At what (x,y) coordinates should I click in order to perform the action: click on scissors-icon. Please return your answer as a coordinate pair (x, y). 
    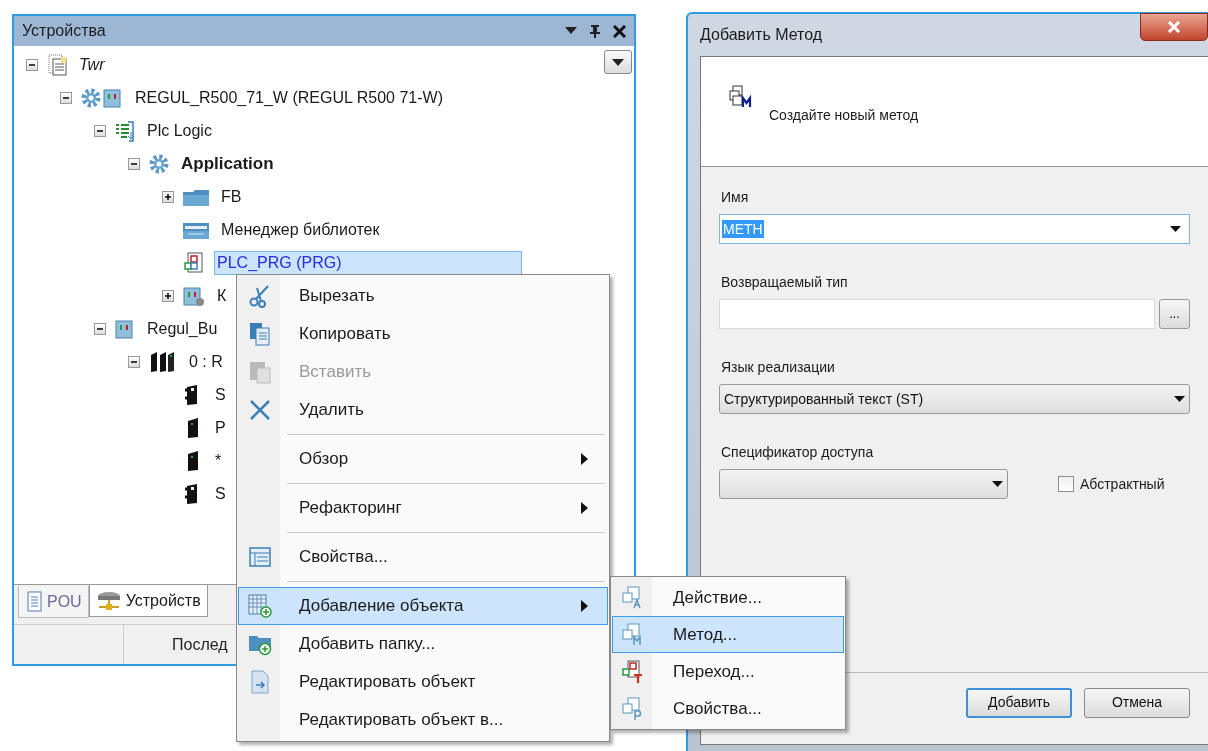
    Looking at the image, I should click on (260, 296).